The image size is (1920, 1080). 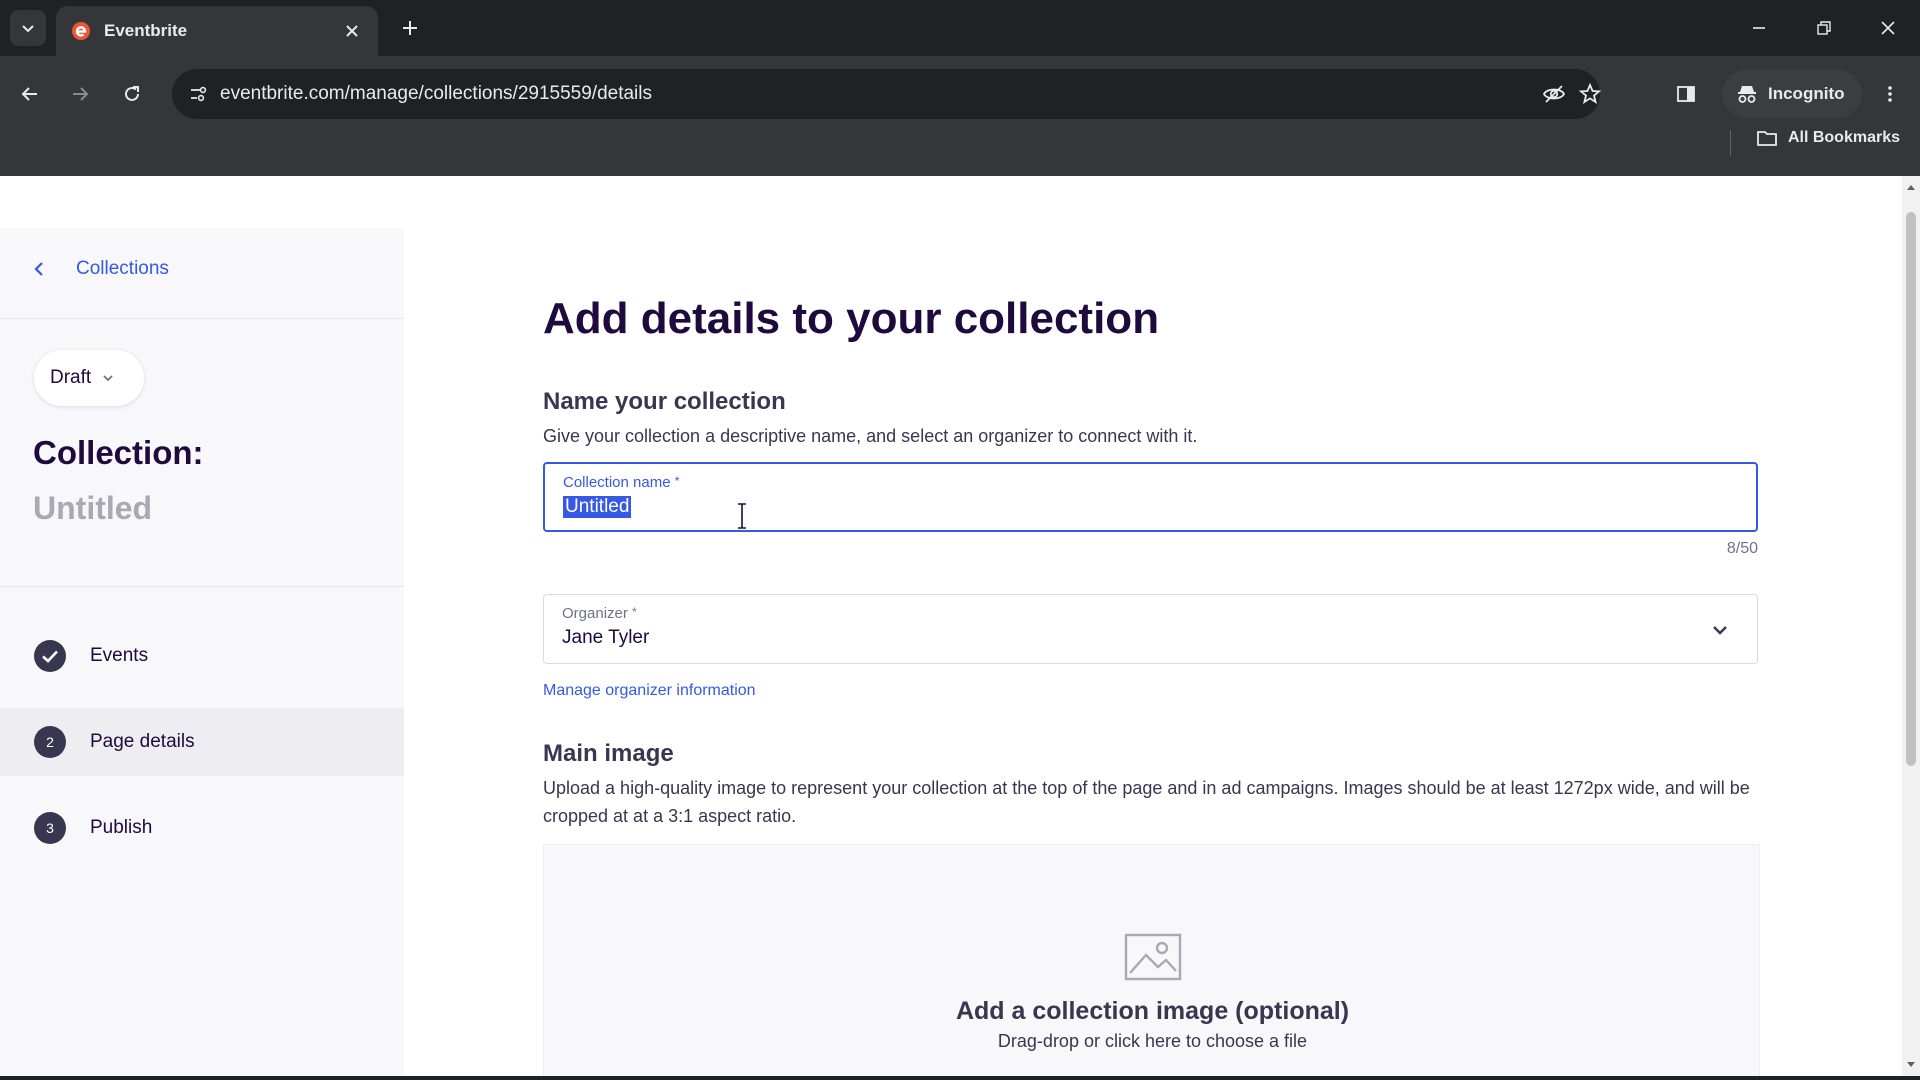 What do you see at coordinates (122, 269) in the screenshot?
I see `collections-link: Collections` at bounding box center [122, 269].